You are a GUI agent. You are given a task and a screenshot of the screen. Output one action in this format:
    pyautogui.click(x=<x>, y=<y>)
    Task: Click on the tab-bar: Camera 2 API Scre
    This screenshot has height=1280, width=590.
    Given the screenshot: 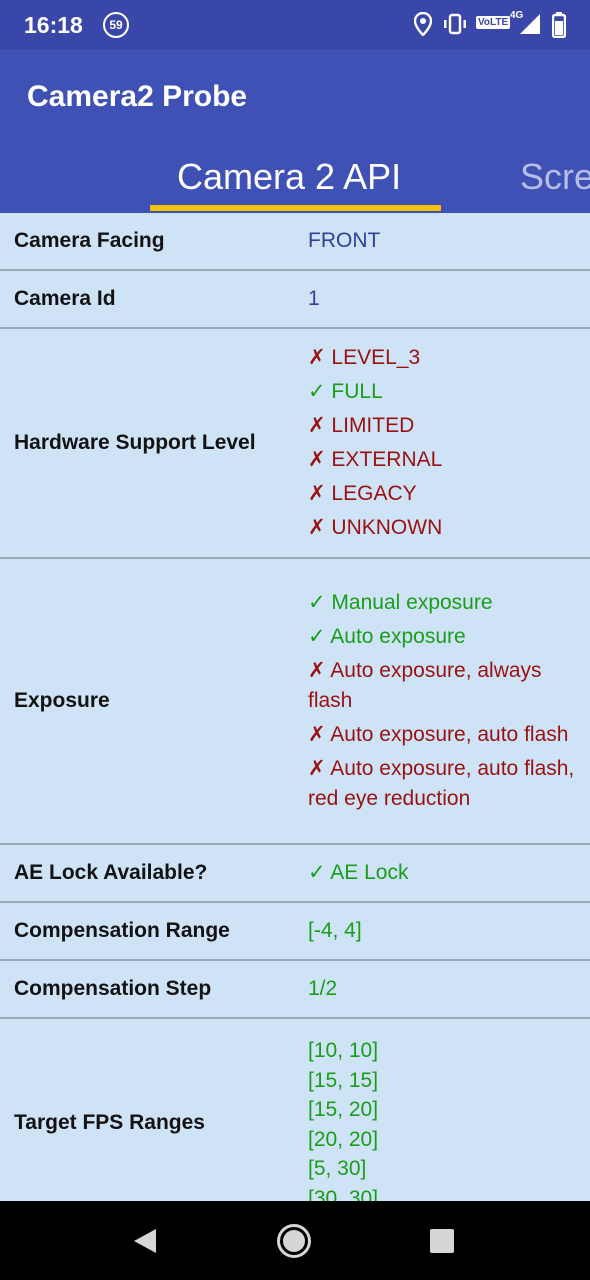 What is the action you would take?
    pyautogui.click(x=295, y=177)
    